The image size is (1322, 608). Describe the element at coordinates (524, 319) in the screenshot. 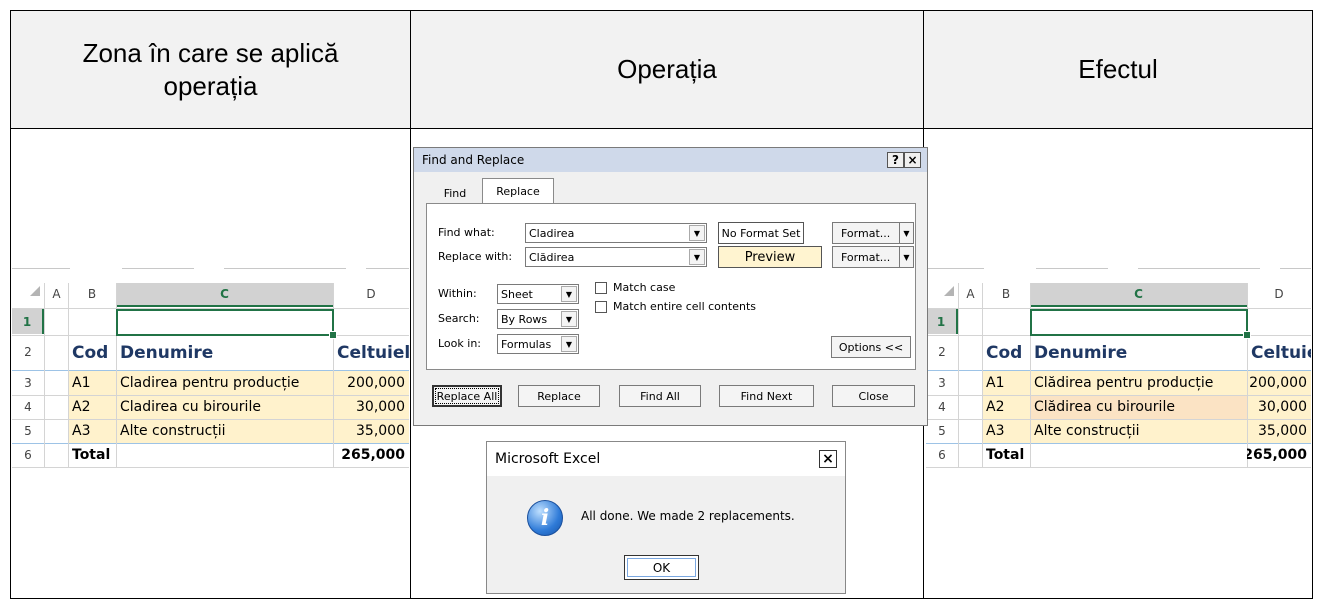

I see `search-value: By Rows` at that location.